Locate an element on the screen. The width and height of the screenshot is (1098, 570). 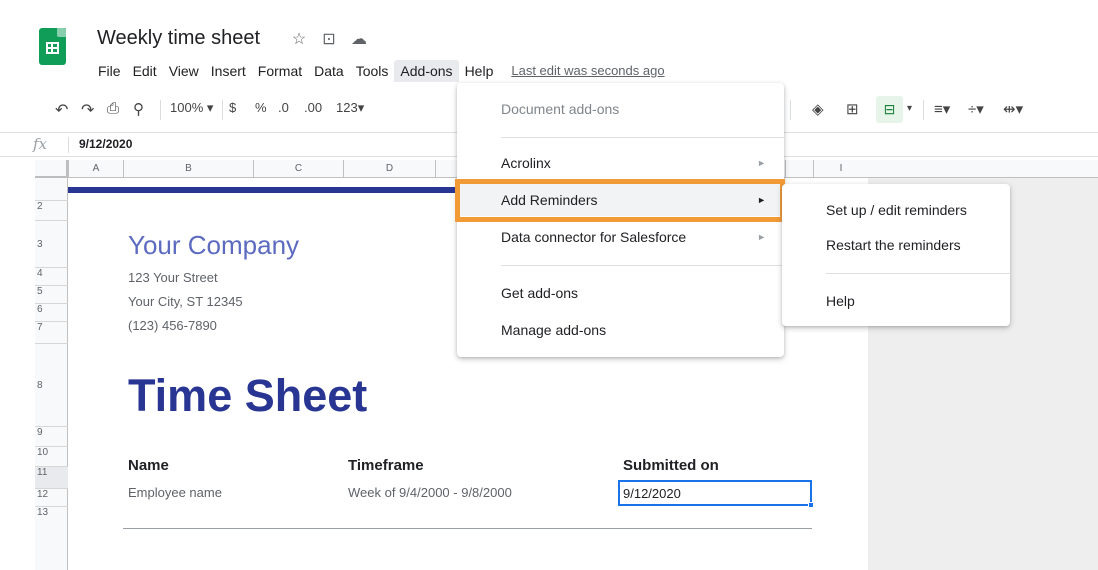
borders-icon: ⊞ is located at coordinates (852, 109).